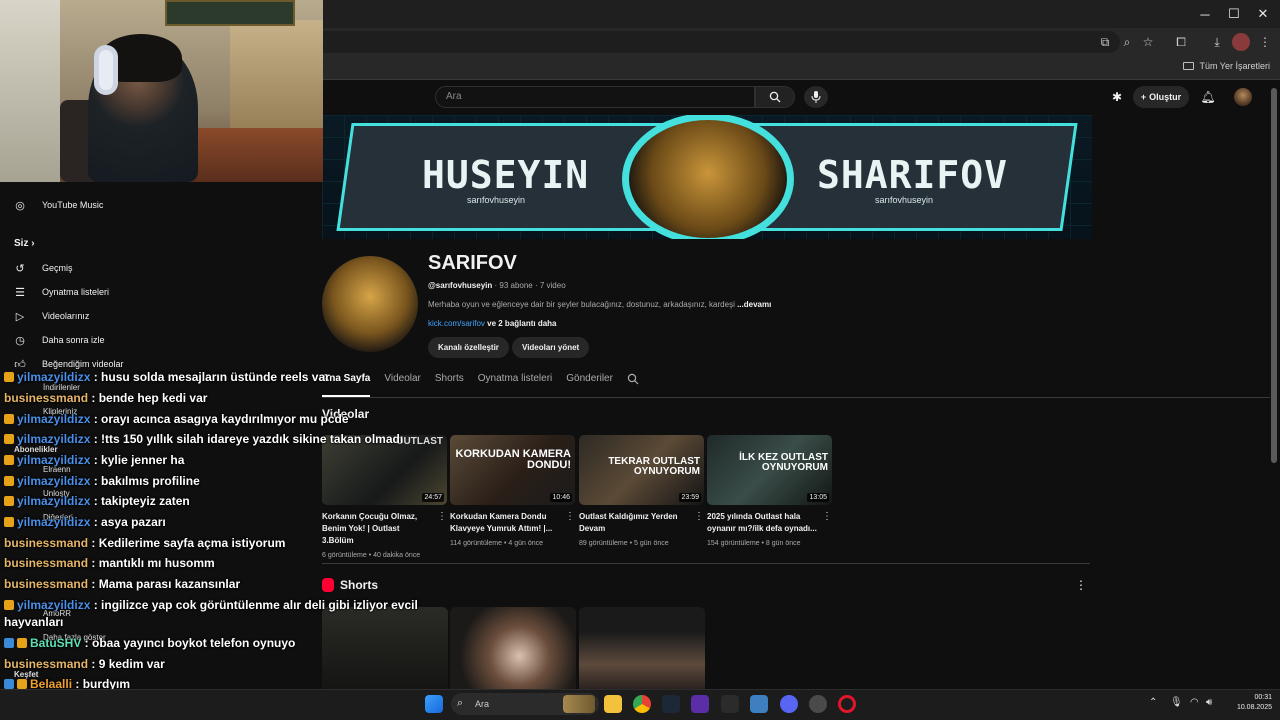 This screenshot has height=720, width=1280. I want to click on video-thumbnail: TEKRAR OUTLAST OYNUYORUM 23:59, so click(641, 470).